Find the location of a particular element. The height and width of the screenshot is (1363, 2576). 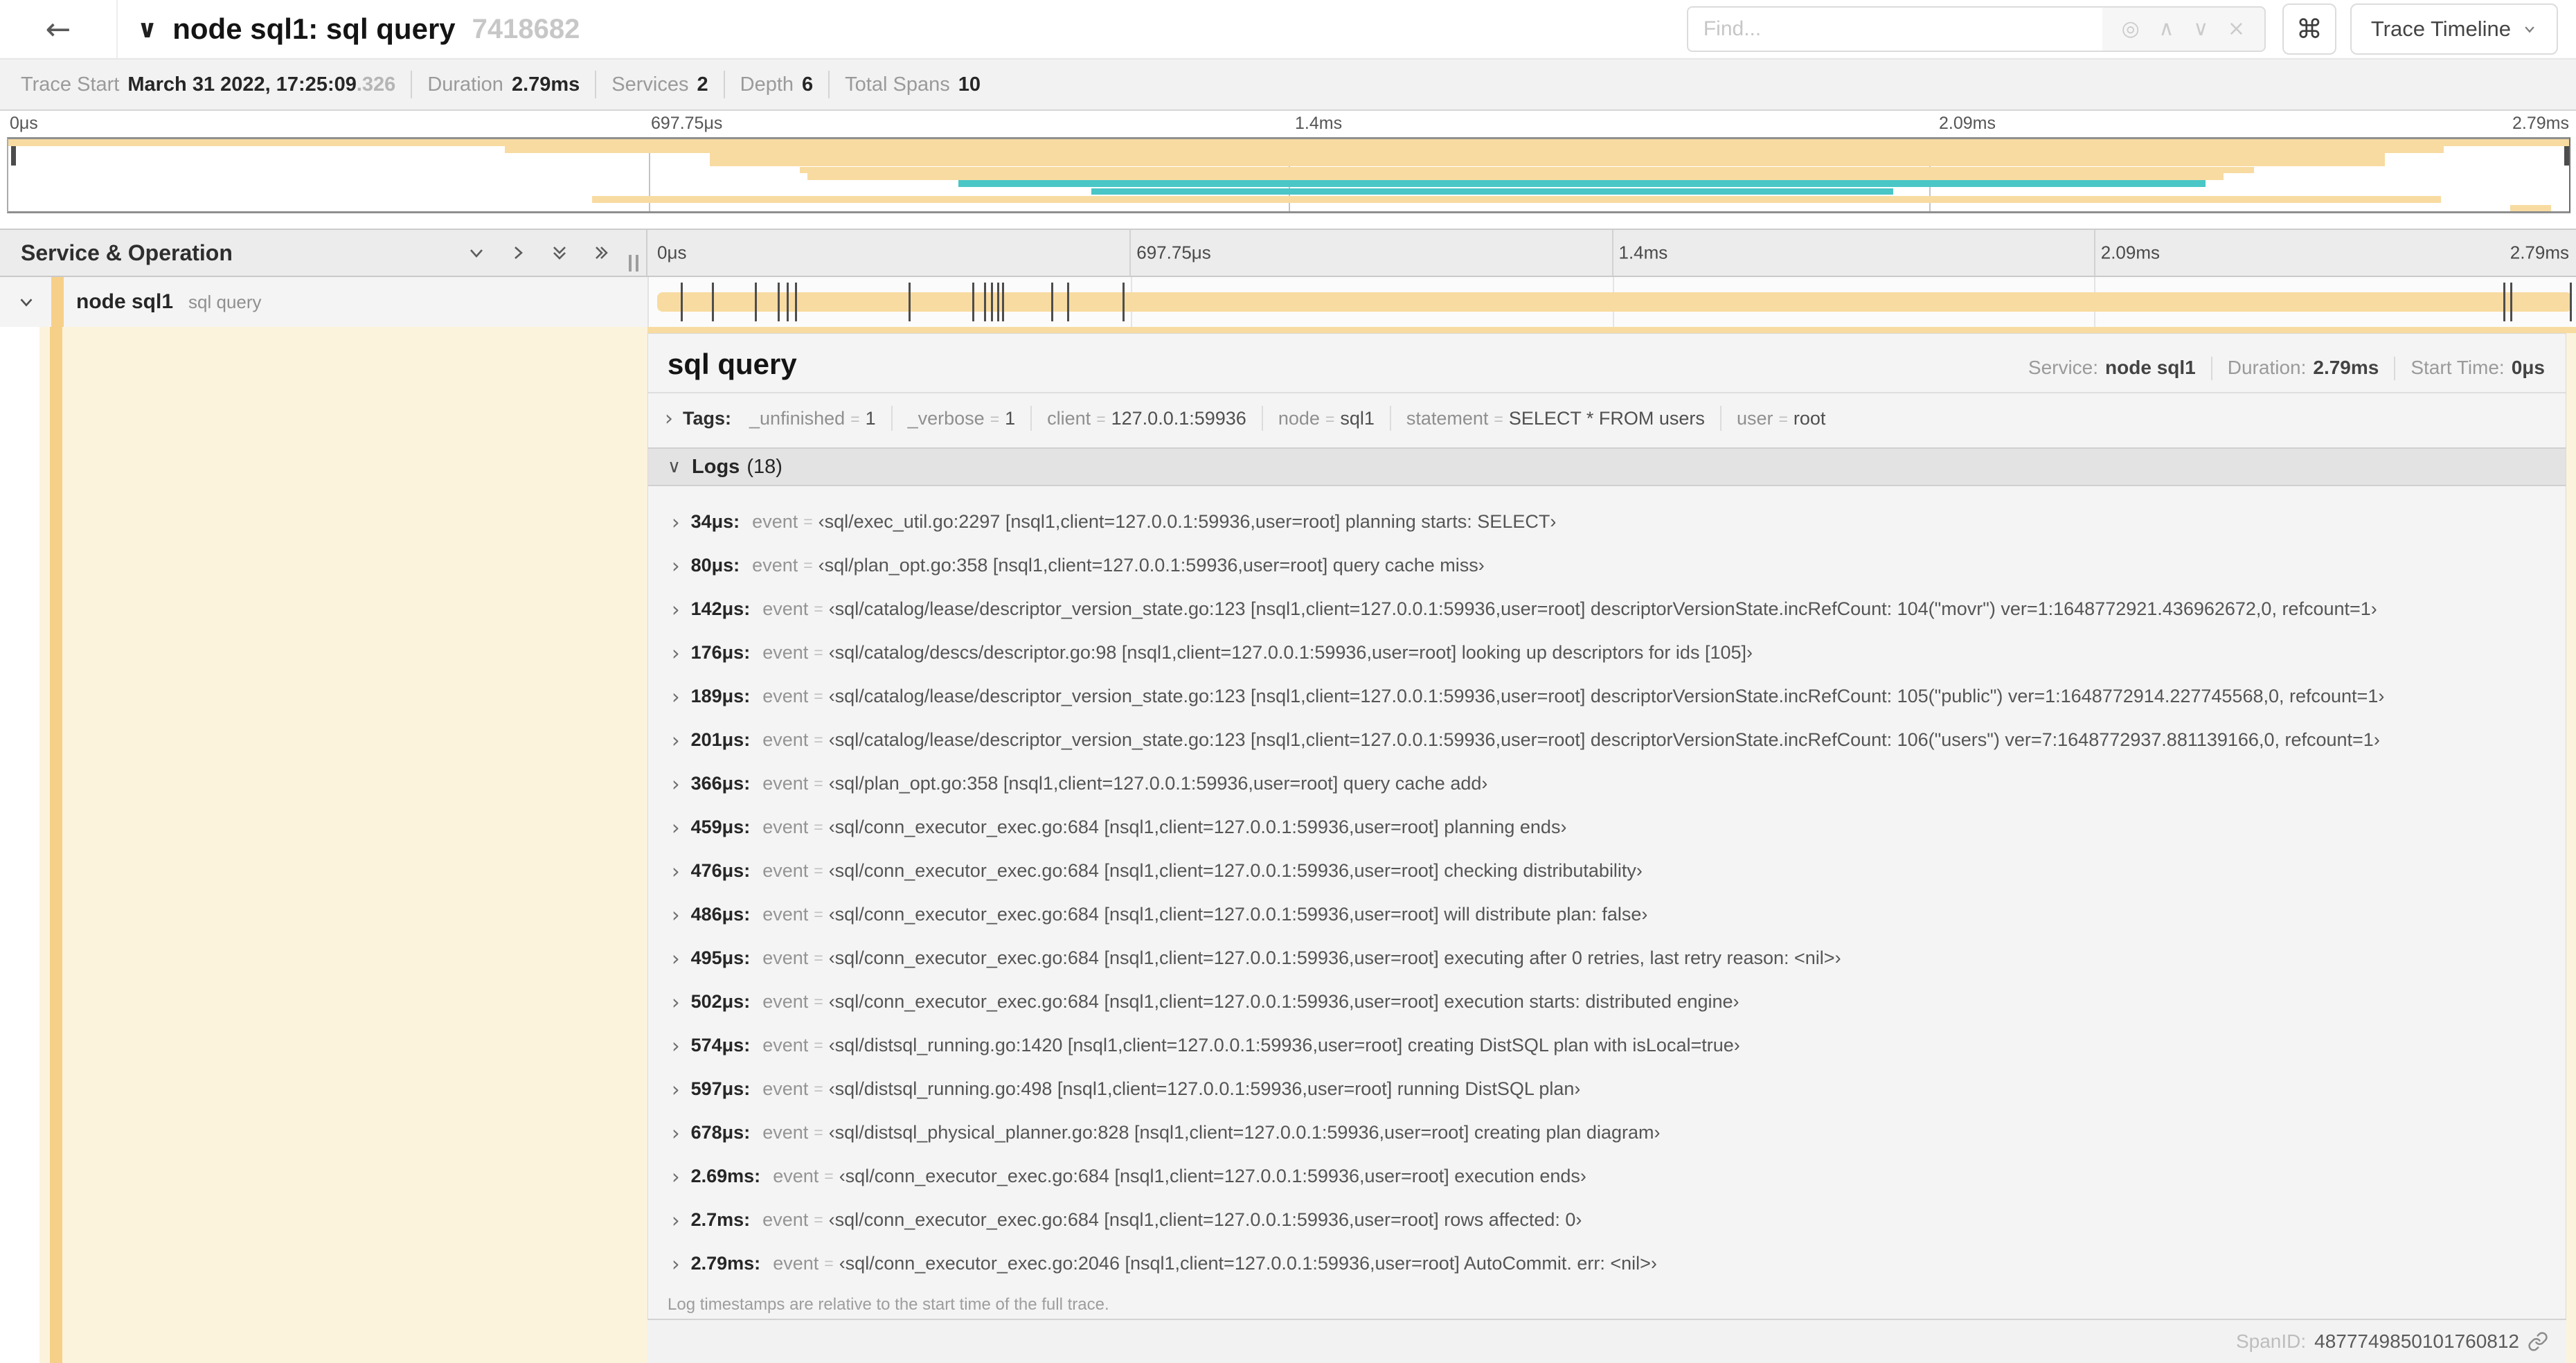

trace-collapse-chevron-icon: ∨ is located at coordinates (147, 30).